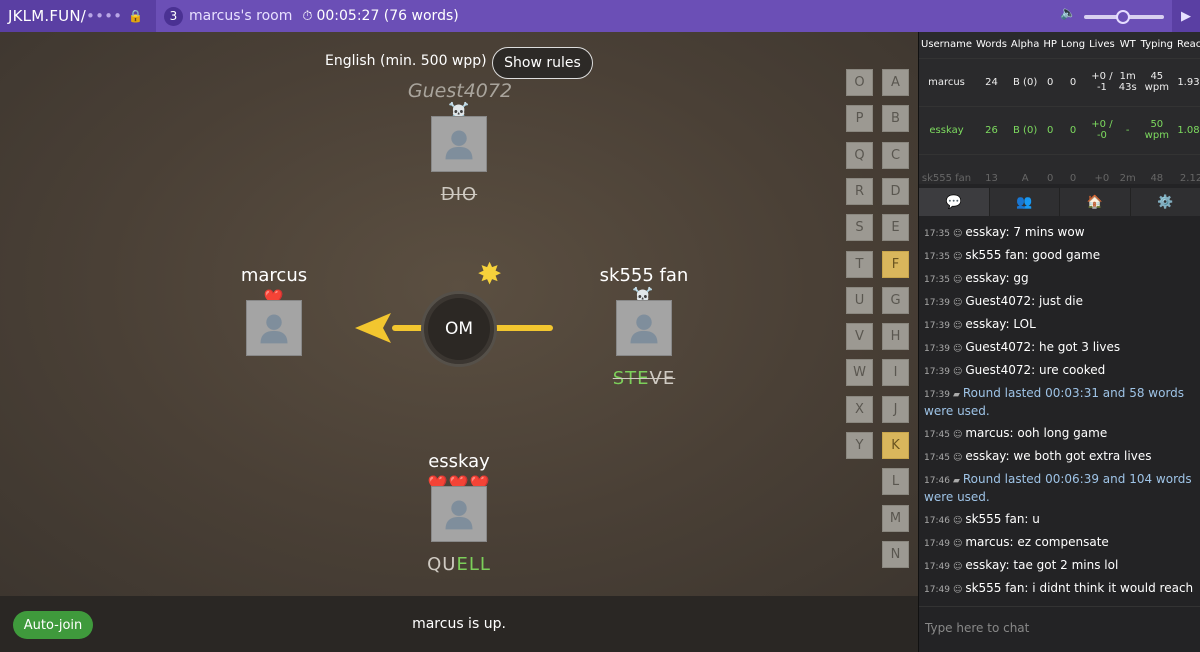  Describe the element at coordinates (1186, 16) in the screenshot. I see `collapse-sidebar-button: ▶` at that location.